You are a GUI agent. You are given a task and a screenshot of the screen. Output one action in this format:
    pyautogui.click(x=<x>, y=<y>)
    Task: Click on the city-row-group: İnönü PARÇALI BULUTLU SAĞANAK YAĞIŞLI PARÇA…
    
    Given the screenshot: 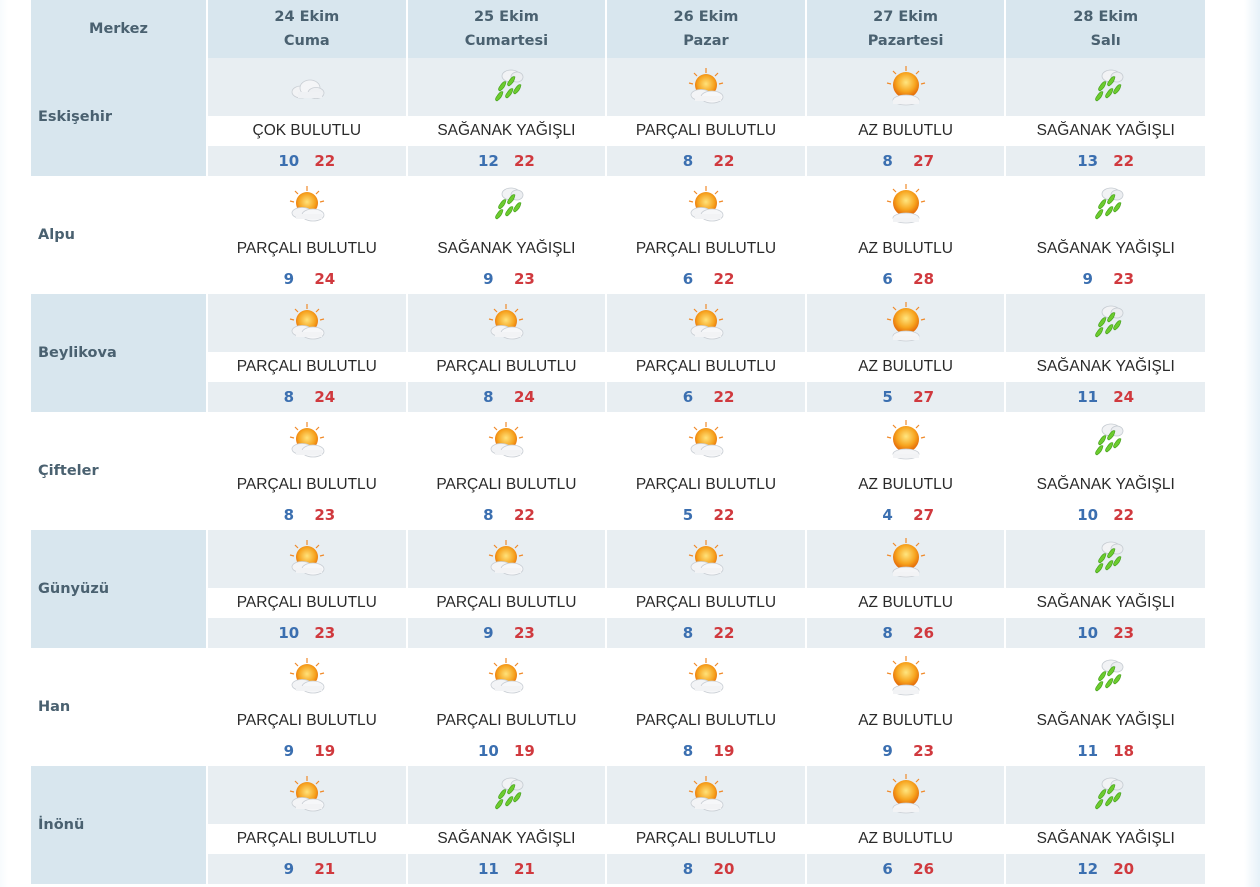 What is the action you would take?
    pyautogui.click(x=618, y=825)
    